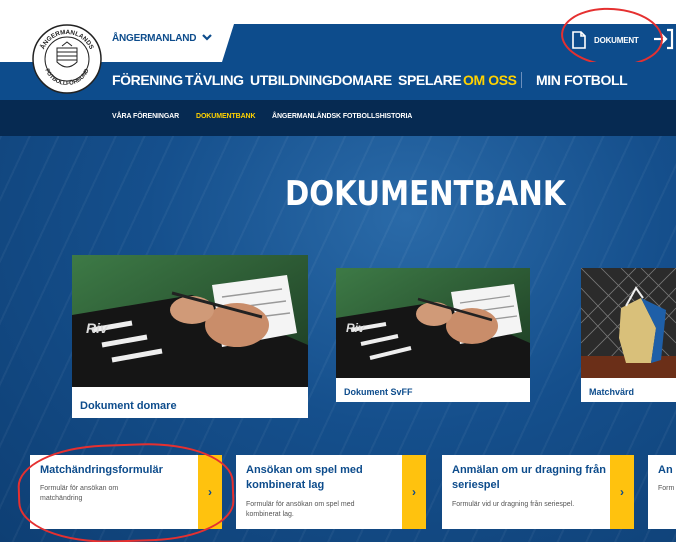 This screenshot has height=542, width=676. What do you see at coordinates (291, 80) in the screenshot?
I see `nav-item-utbildning: UTBILDNING` at bounding box center [291, 80].